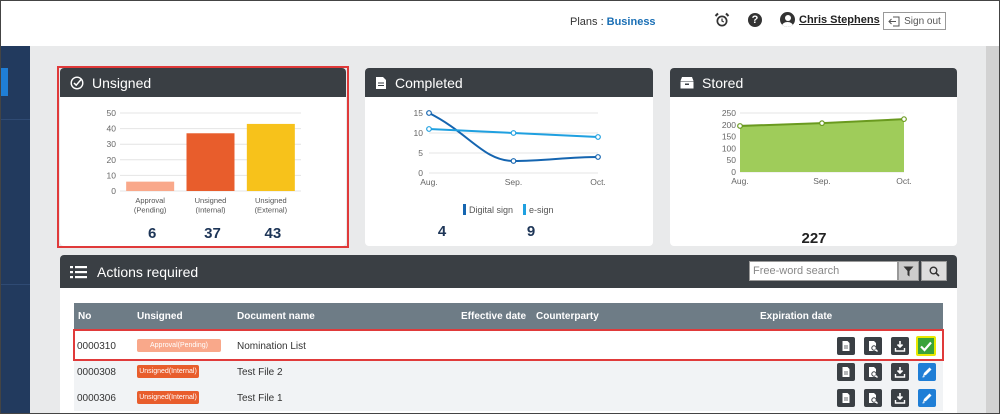 The image size is (1000, 414). I want to click on area-fill, so click(822, 145).